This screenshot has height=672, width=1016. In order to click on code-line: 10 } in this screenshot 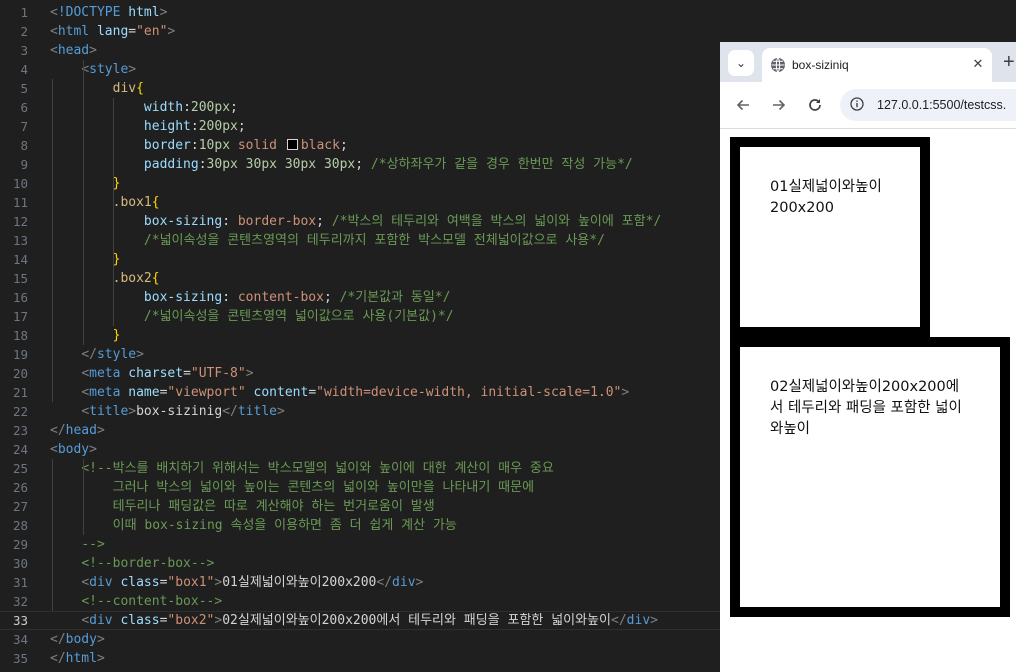, I will do `click(360, 183)`.